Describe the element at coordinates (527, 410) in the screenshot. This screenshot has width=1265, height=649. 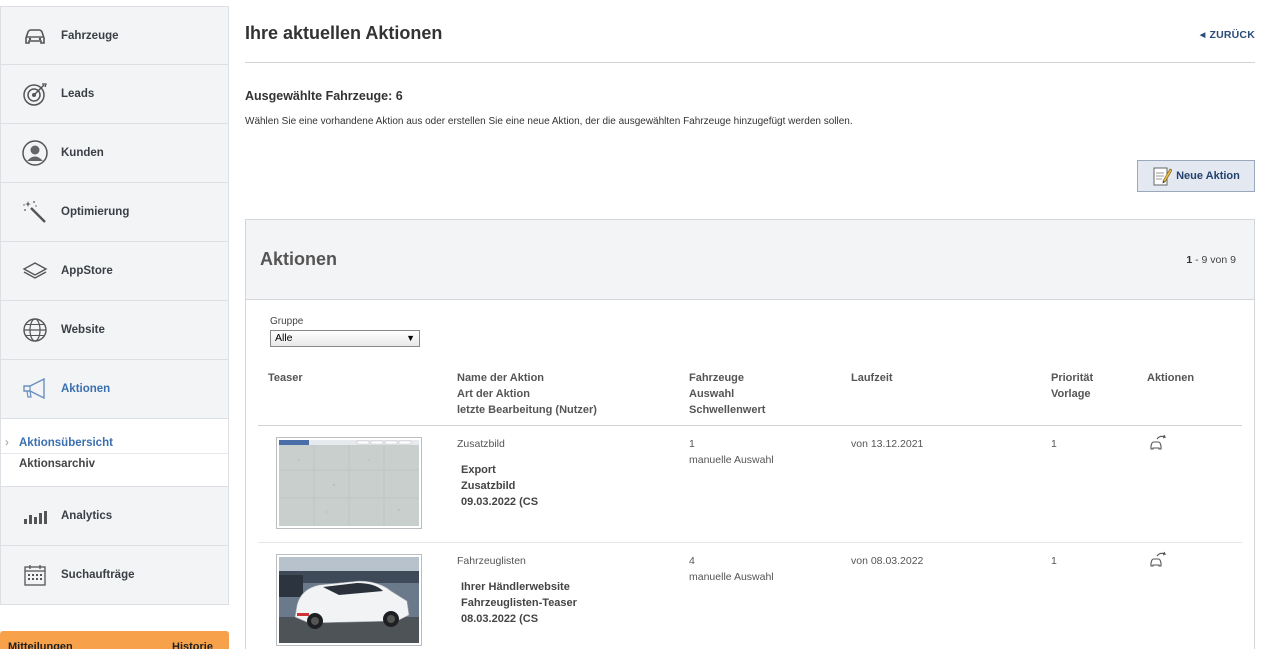
I see `column-header-line: letzte Bearbeitung (Nutzer)` at that location.